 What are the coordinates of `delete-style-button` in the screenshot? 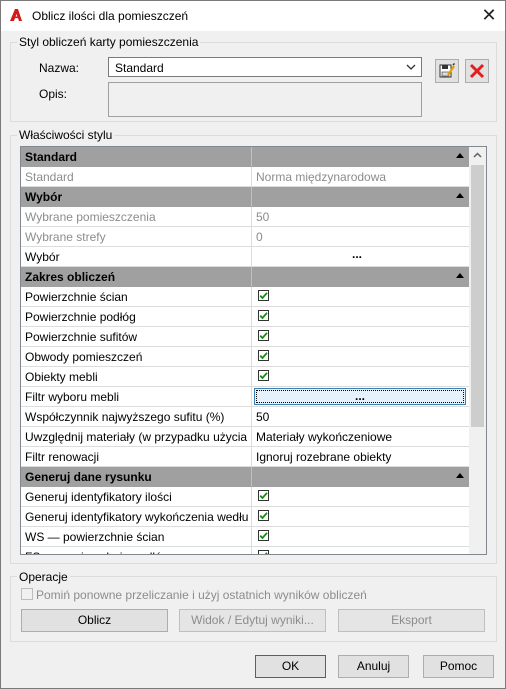 It's located at (477, 71).